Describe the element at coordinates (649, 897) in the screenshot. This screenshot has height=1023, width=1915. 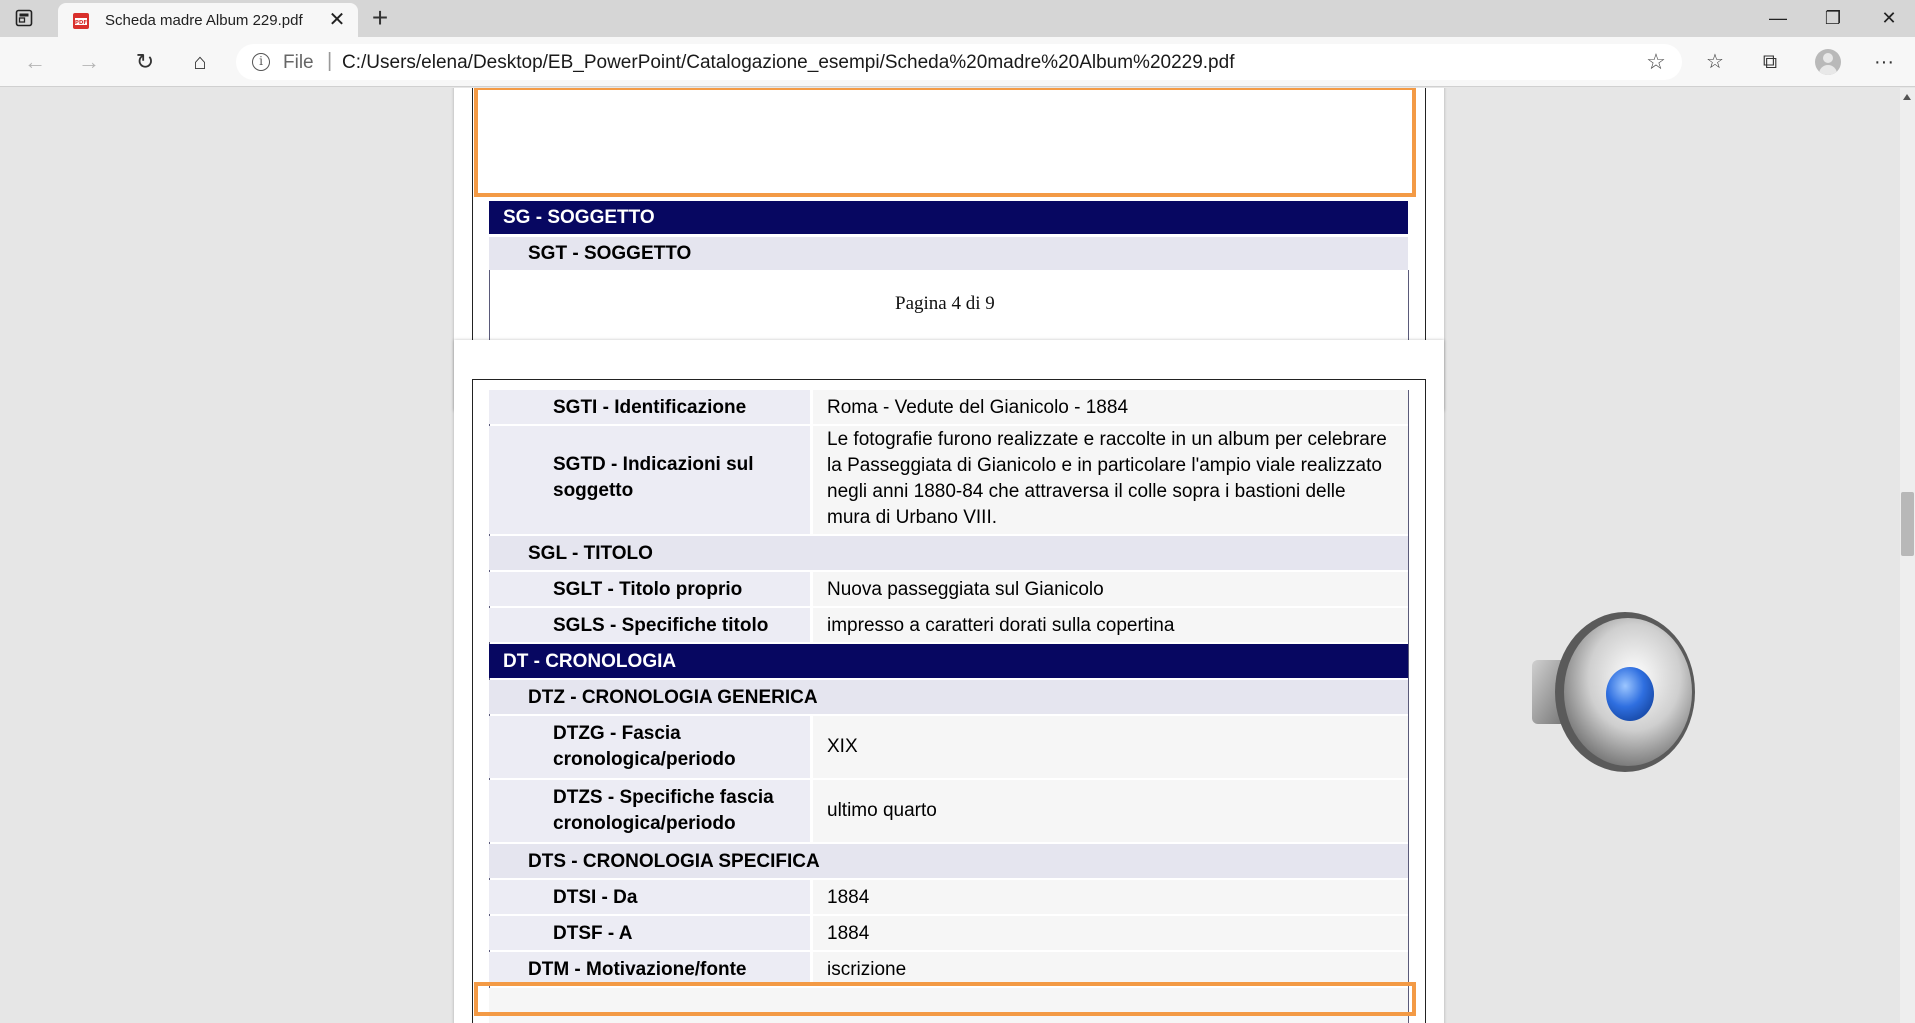
I see `row-label-cell: DTSI - Da` at that location.